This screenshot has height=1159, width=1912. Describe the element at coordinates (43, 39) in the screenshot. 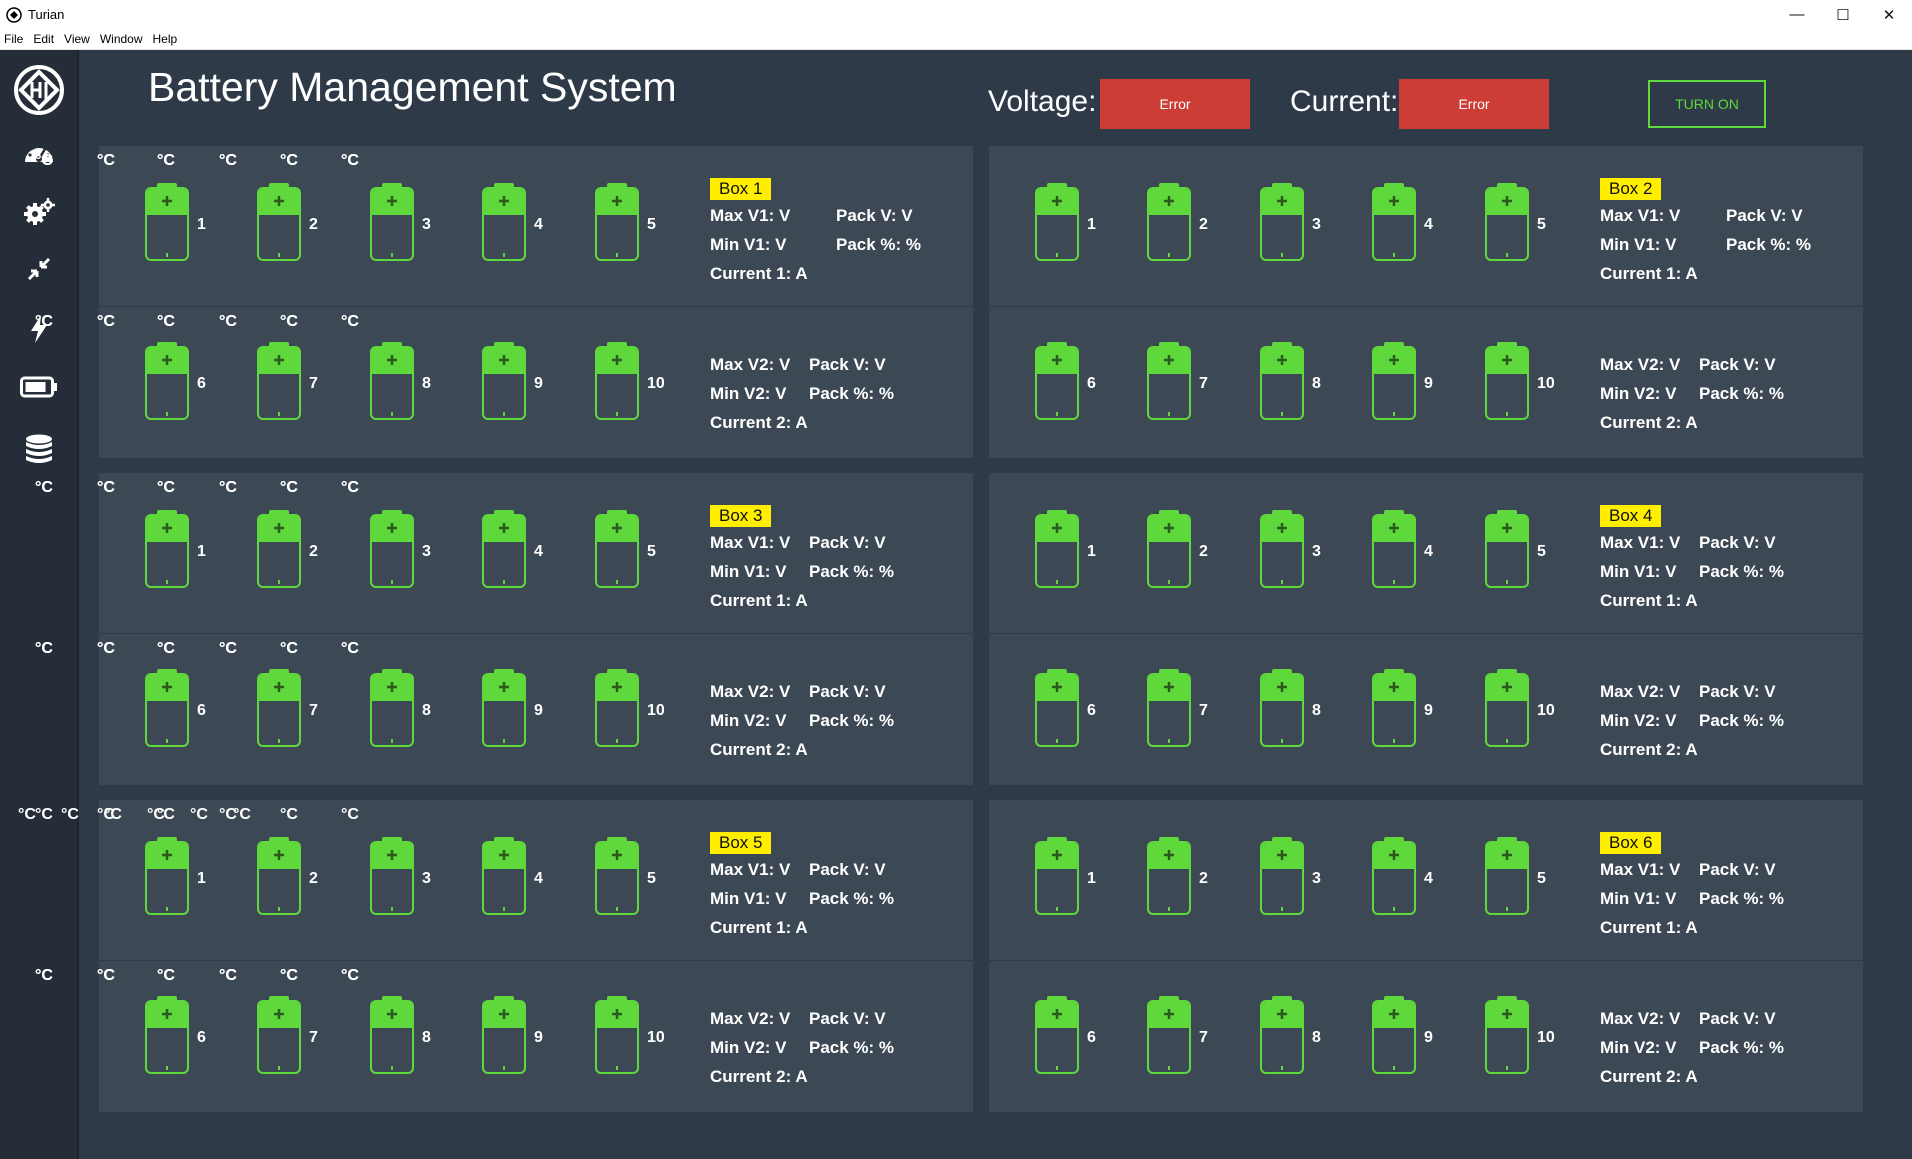

I see `menu-edit: Edit` at that location.